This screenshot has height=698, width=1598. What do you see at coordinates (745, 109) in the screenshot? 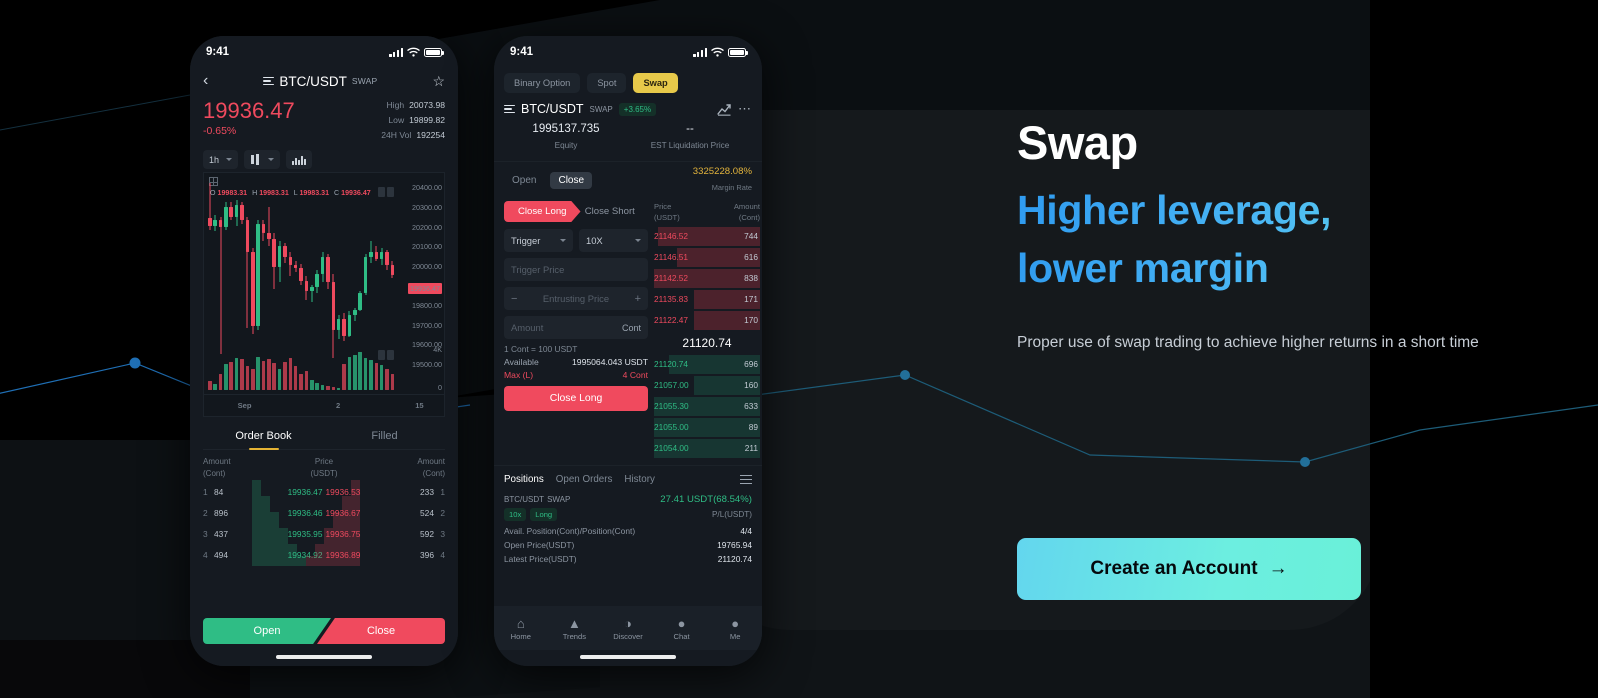
I see `more-dots-icon: ⋯` at bounding box center [745, 109].